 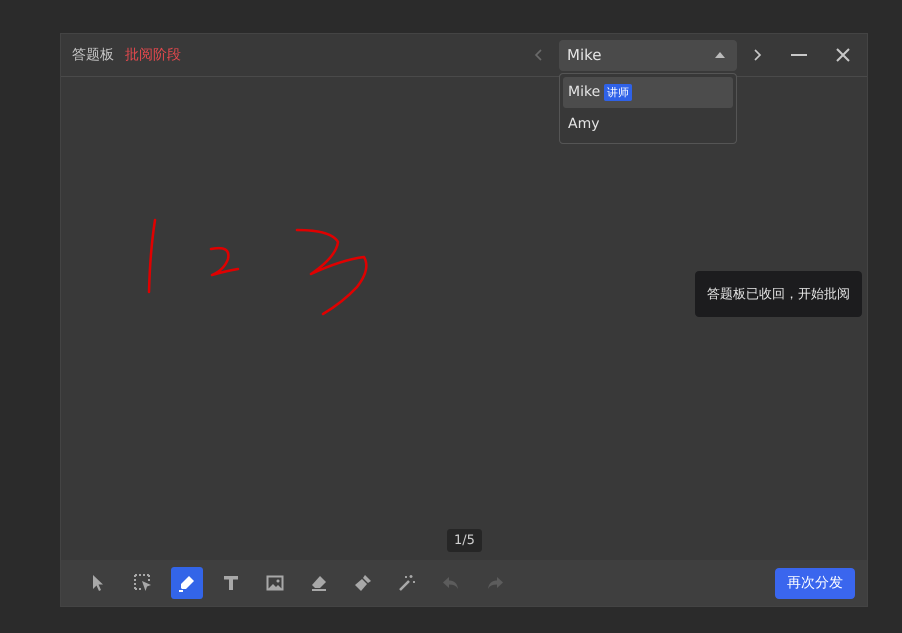 What do you see at coordinates (720, 55) in the screenshot?
I see `caret-icon` at bounding box center [720, 55].